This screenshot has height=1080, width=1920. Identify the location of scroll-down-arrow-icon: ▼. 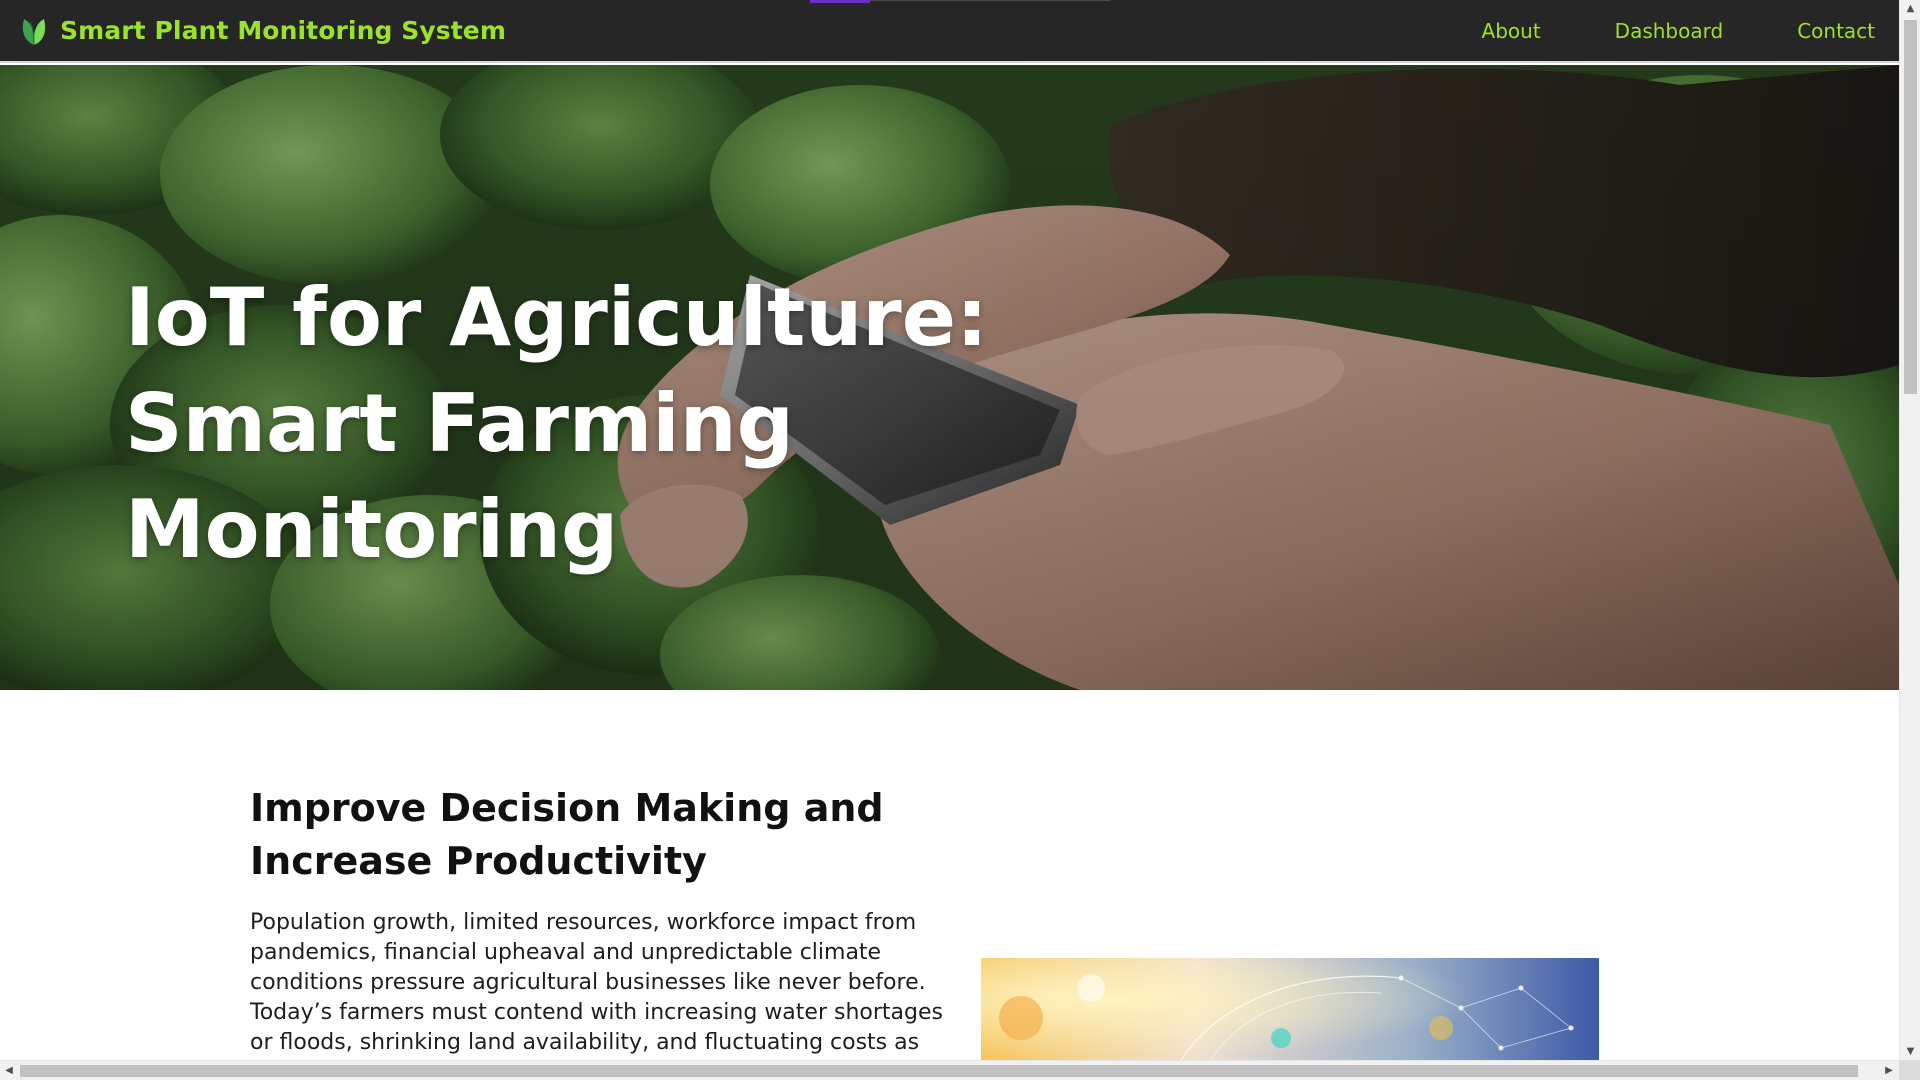
(1910, 1051).